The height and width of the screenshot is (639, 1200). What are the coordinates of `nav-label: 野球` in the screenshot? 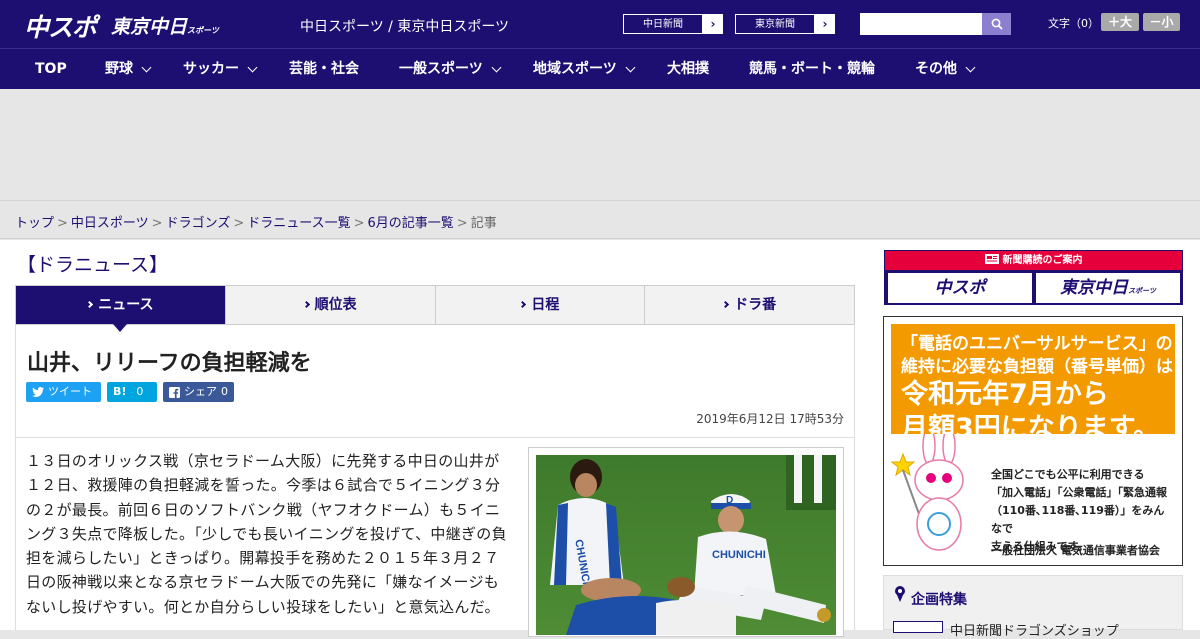 It's located at (119, 69).